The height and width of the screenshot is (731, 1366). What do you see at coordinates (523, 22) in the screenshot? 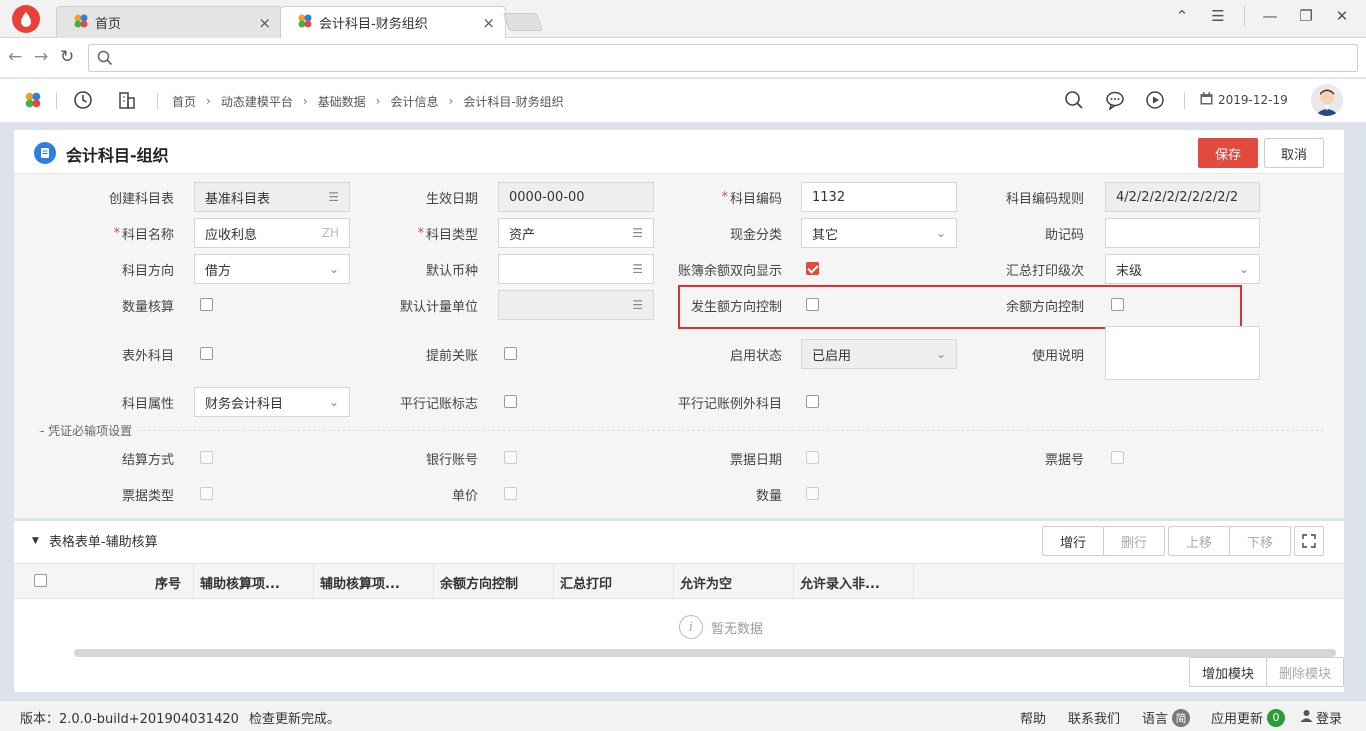
I see `new-tab-button` at bounding box center [523, 22].